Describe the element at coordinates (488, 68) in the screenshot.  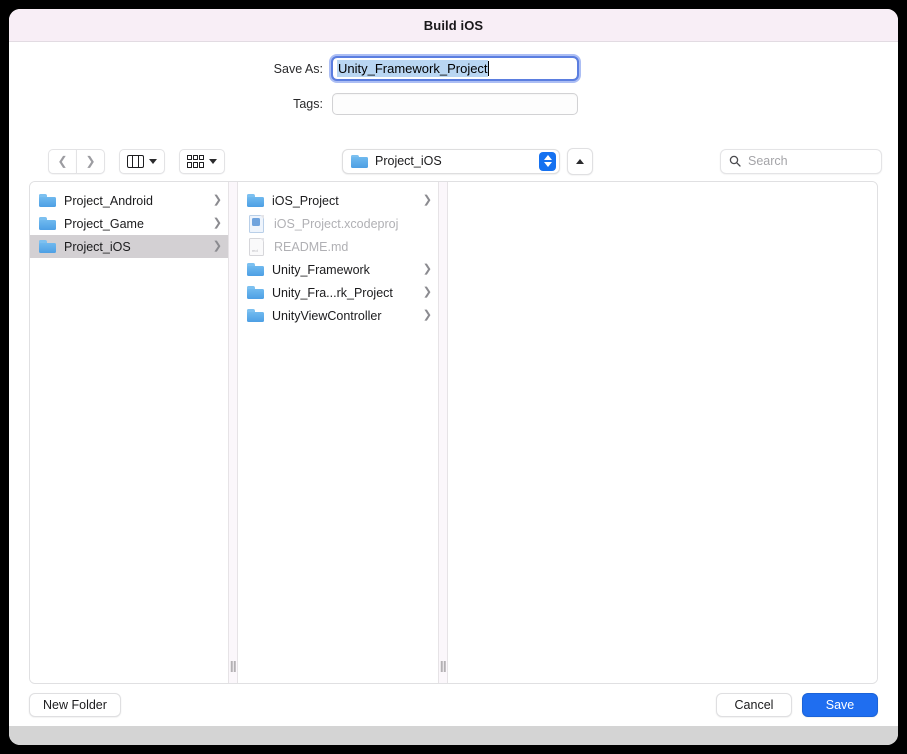
I see `text-caret` at that location.